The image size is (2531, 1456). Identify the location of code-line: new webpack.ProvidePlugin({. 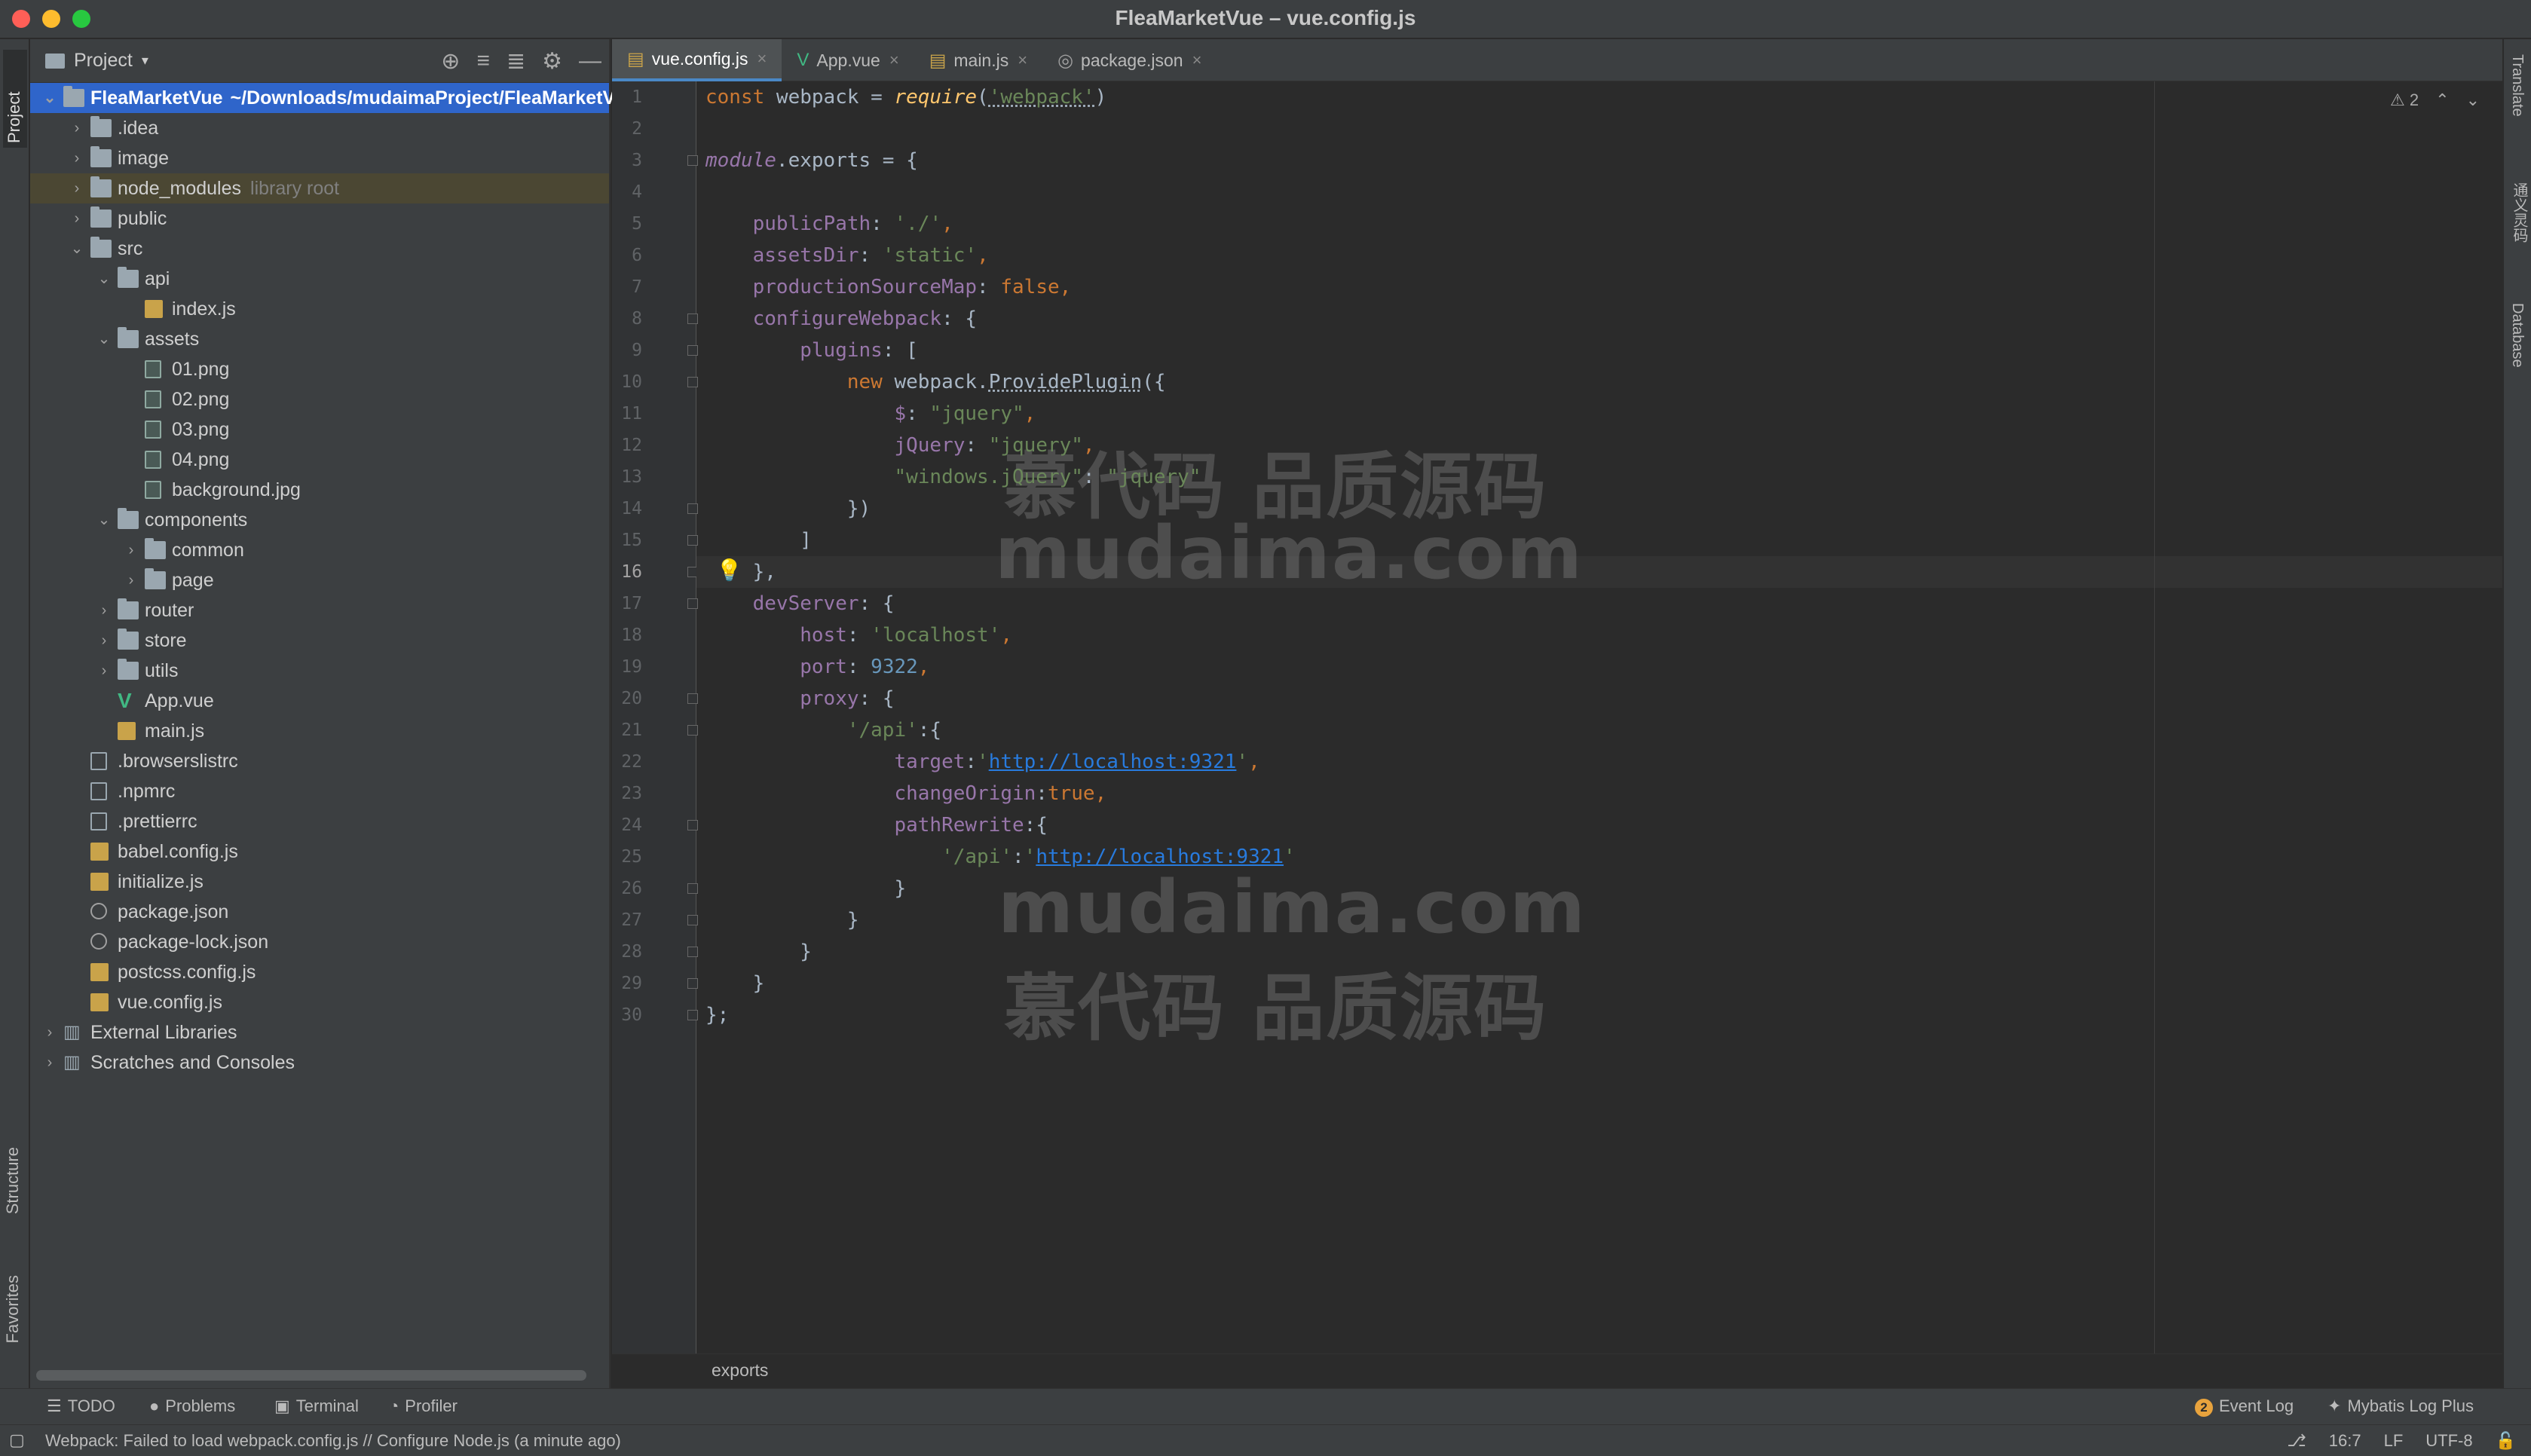
(935, 382).